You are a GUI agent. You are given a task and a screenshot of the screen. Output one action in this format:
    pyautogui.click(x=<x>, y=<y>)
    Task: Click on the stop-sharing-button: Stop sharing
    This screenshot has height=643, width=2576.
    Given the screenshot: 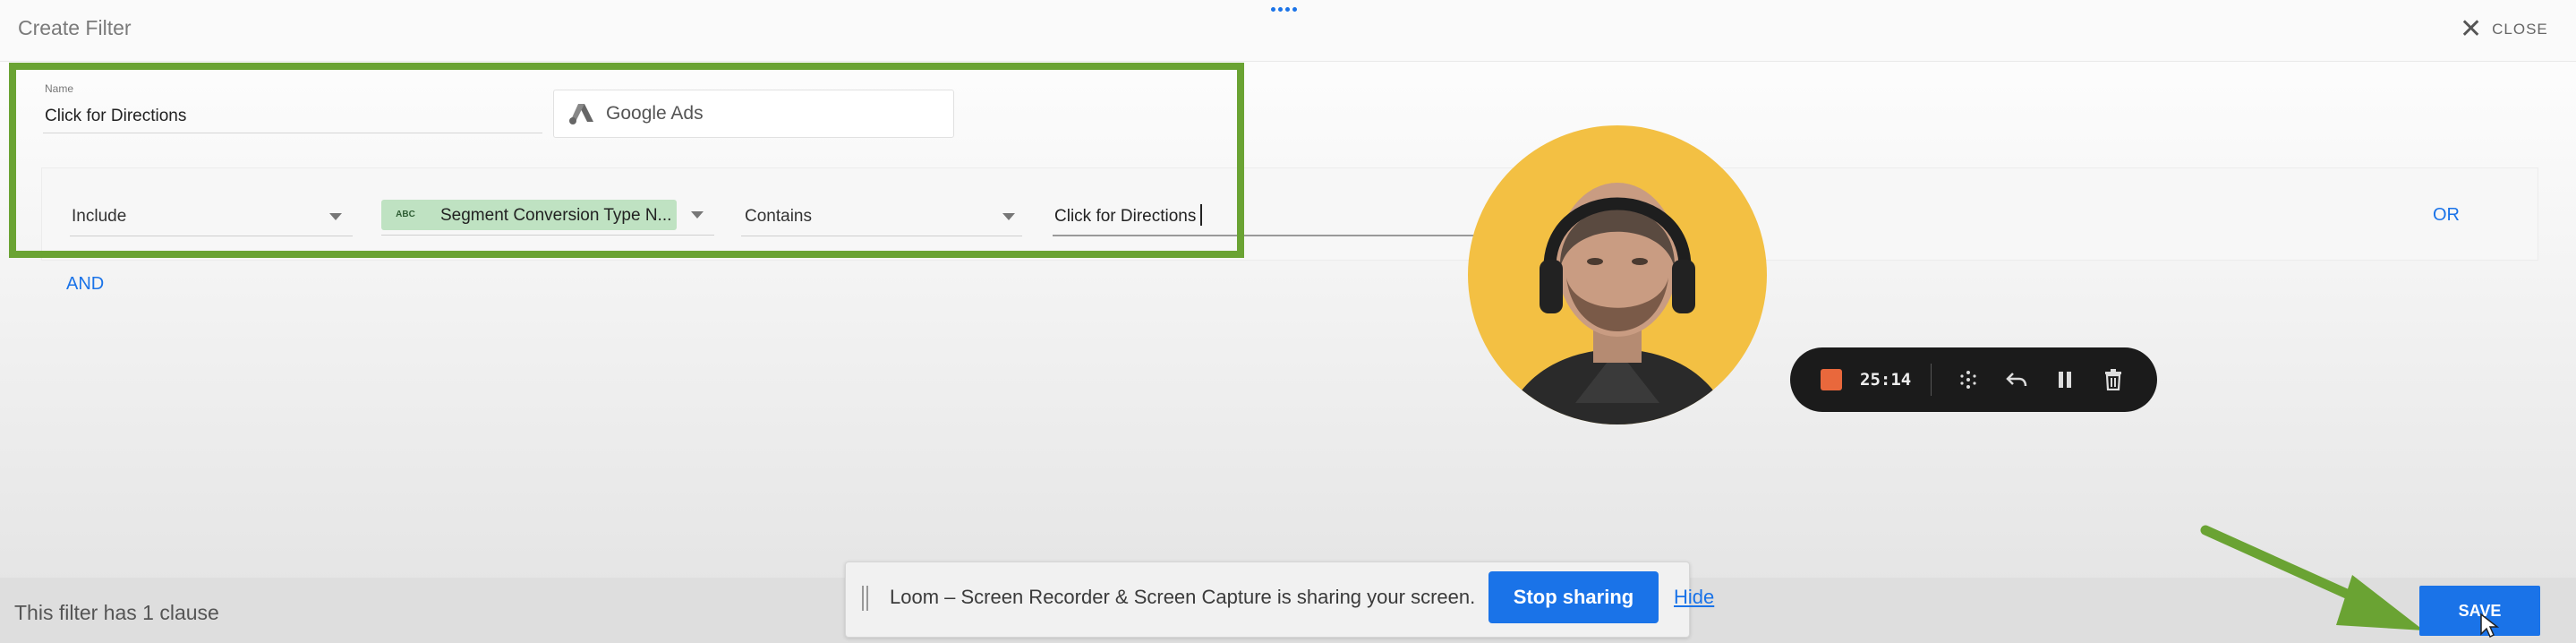 What is the action you would take?
    pyautogui.click(x=1573, y=597)
    